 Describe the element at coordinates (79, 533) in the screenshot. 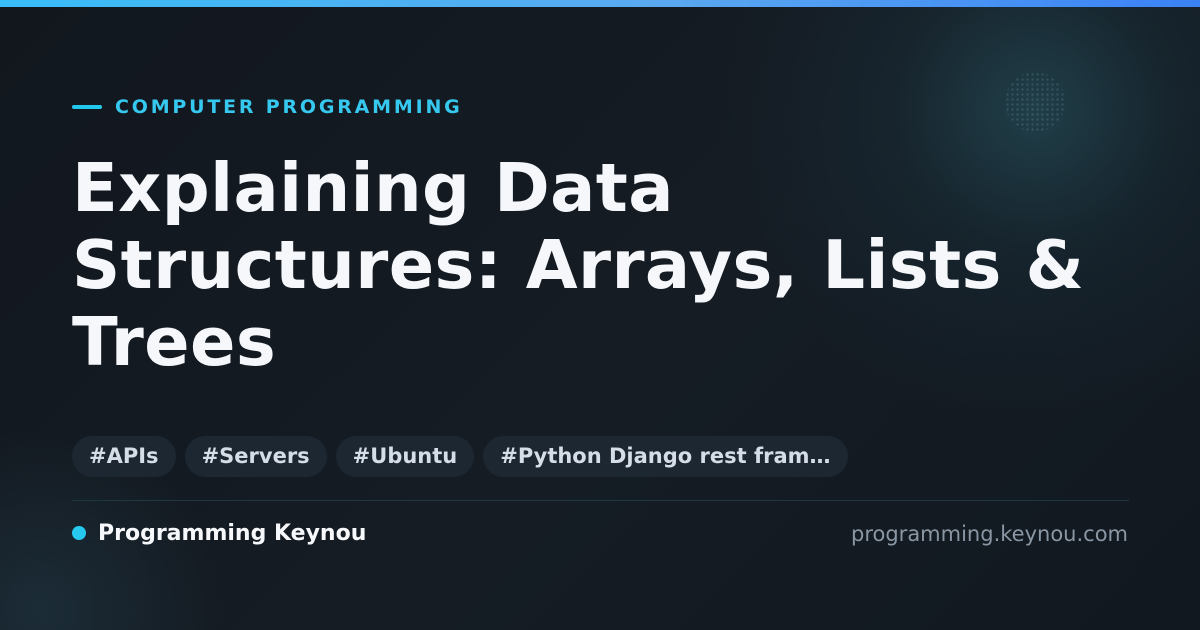

I see `brand-dot-icon` at that location.